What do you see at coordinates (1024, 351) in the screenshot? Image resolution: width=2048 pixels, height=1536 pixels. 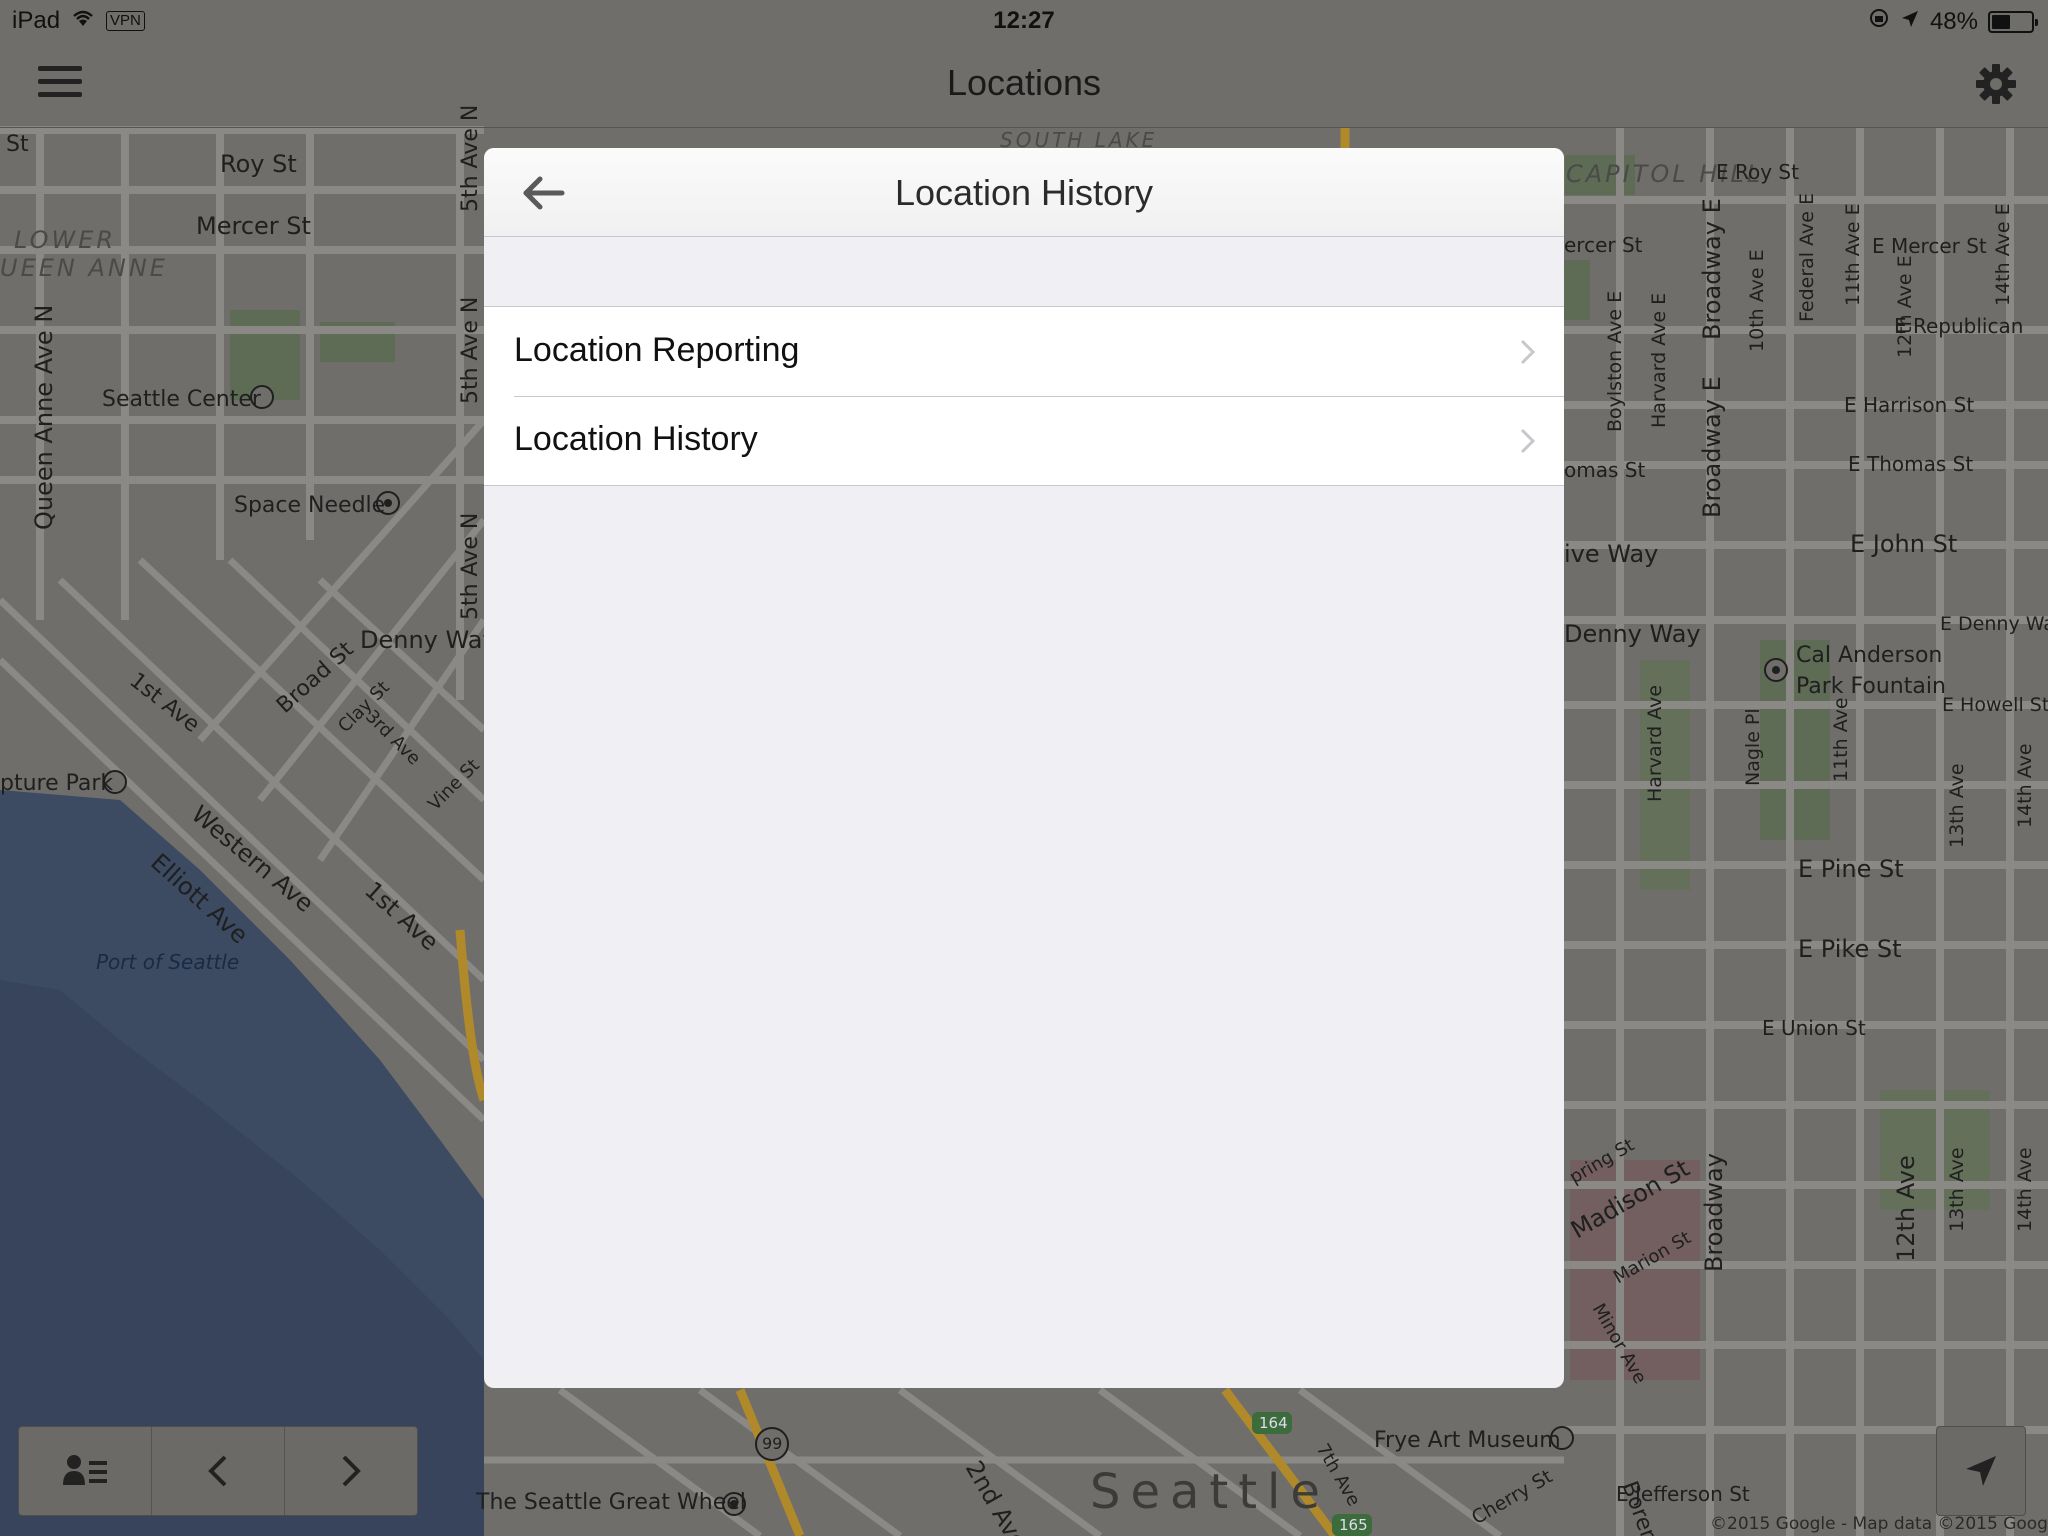 I see `list-item-location-reporting: Location Reporting` at bounding box center [1024, 351].